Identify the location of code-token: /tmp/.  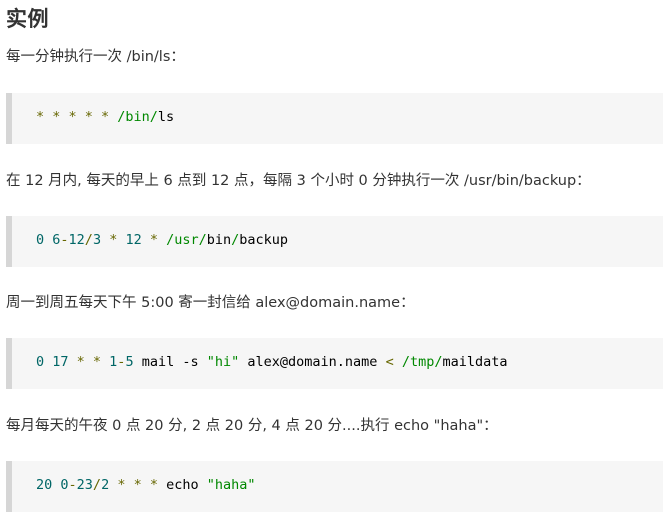
(418, 362).